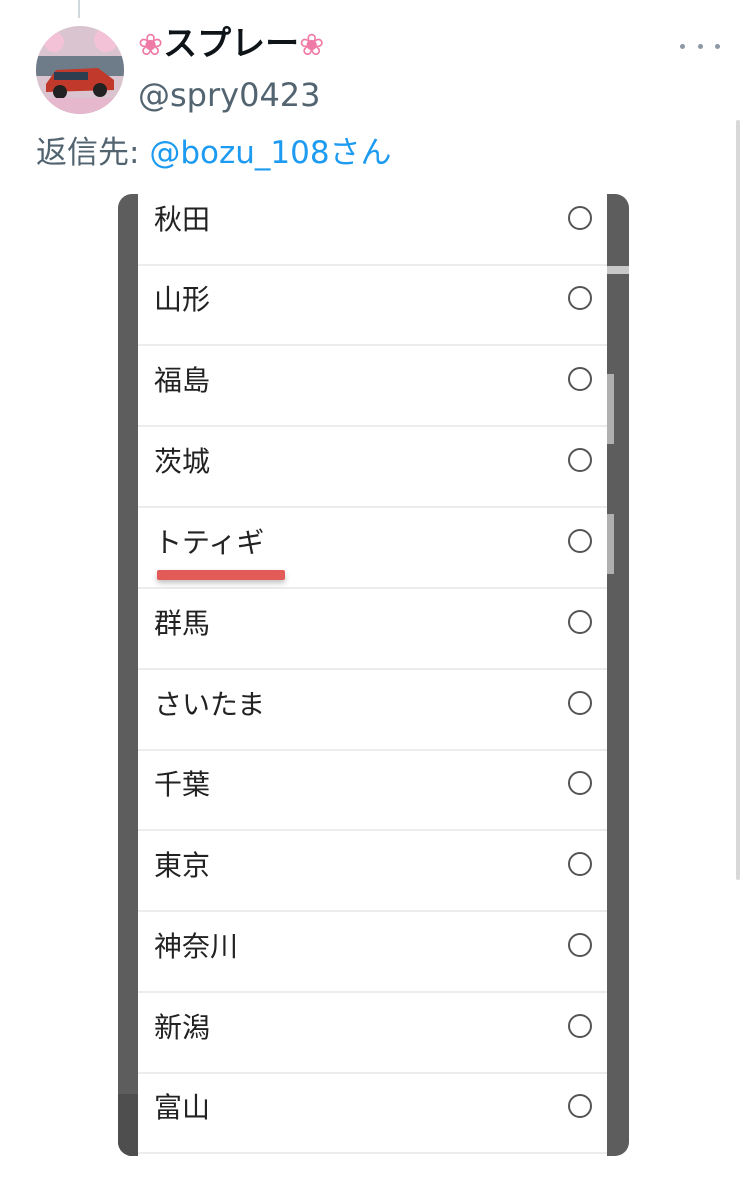 The height and width of the screenshot is (1200, 747). What do you see at coordinates (229, 95) in the screenshot?
I see `user-handle: @spry0423` at bounding box center [229, 95].